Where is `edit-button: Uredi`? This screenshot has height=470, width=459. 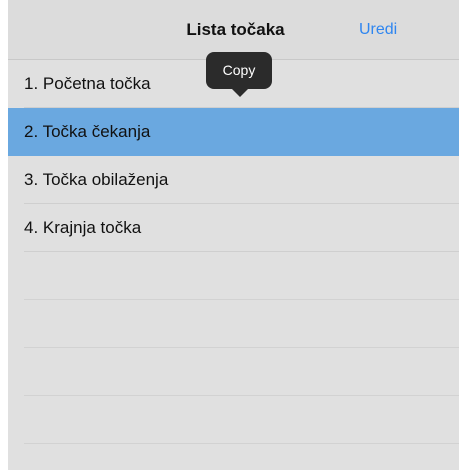
edit-button: Uredi is located at coordinates (378, 30).